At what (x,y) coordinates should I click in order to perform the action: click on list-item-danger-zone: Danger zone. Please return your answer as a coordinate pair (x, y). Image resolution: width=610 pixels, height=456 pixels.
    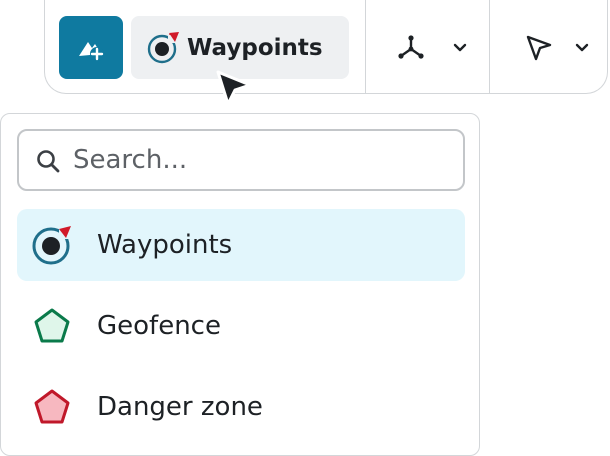
    Looking at the image, I should click on (241, 407).